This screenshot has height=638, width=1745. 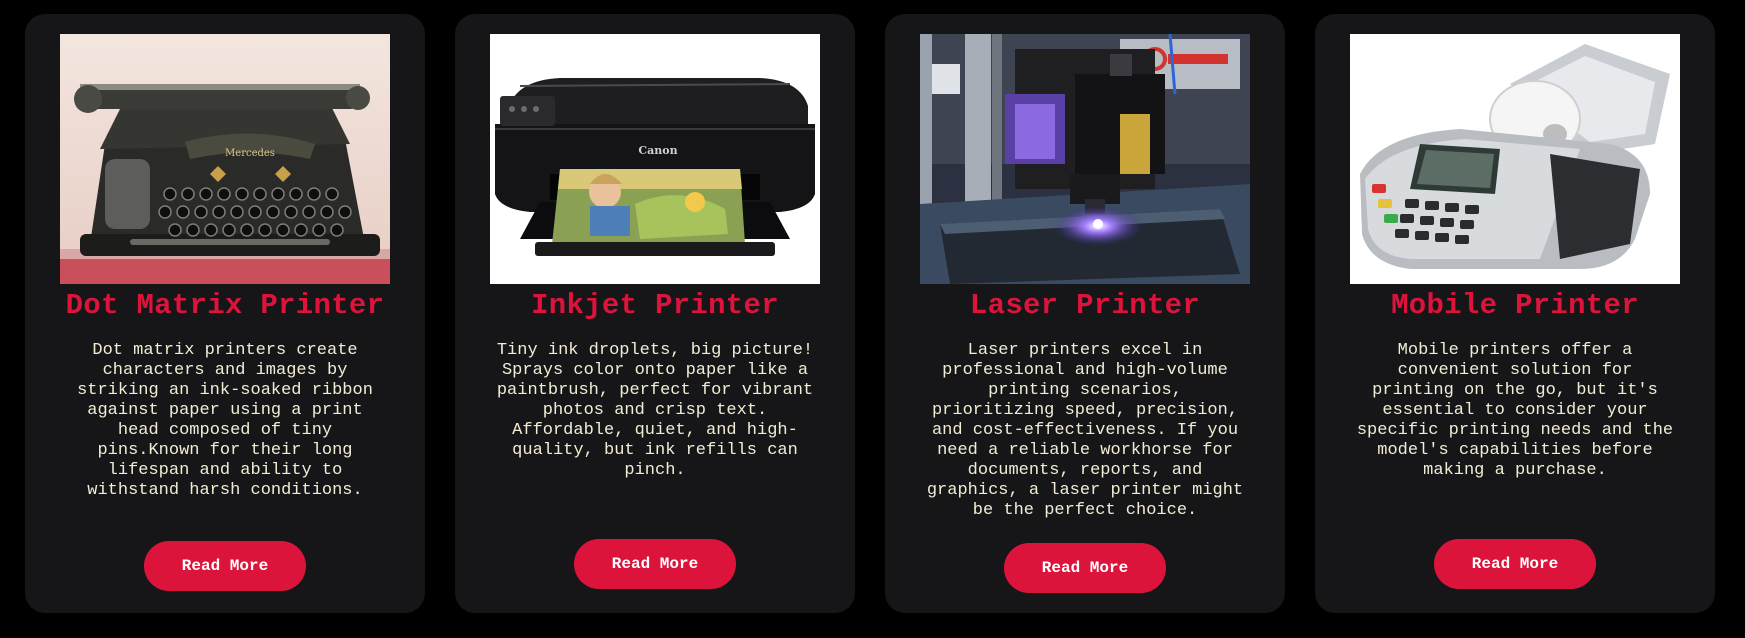 What do you see at coordinates (1085, 159) in the screenshot?
I see `laser-engraver-image` at bounding box center [1085, 159].